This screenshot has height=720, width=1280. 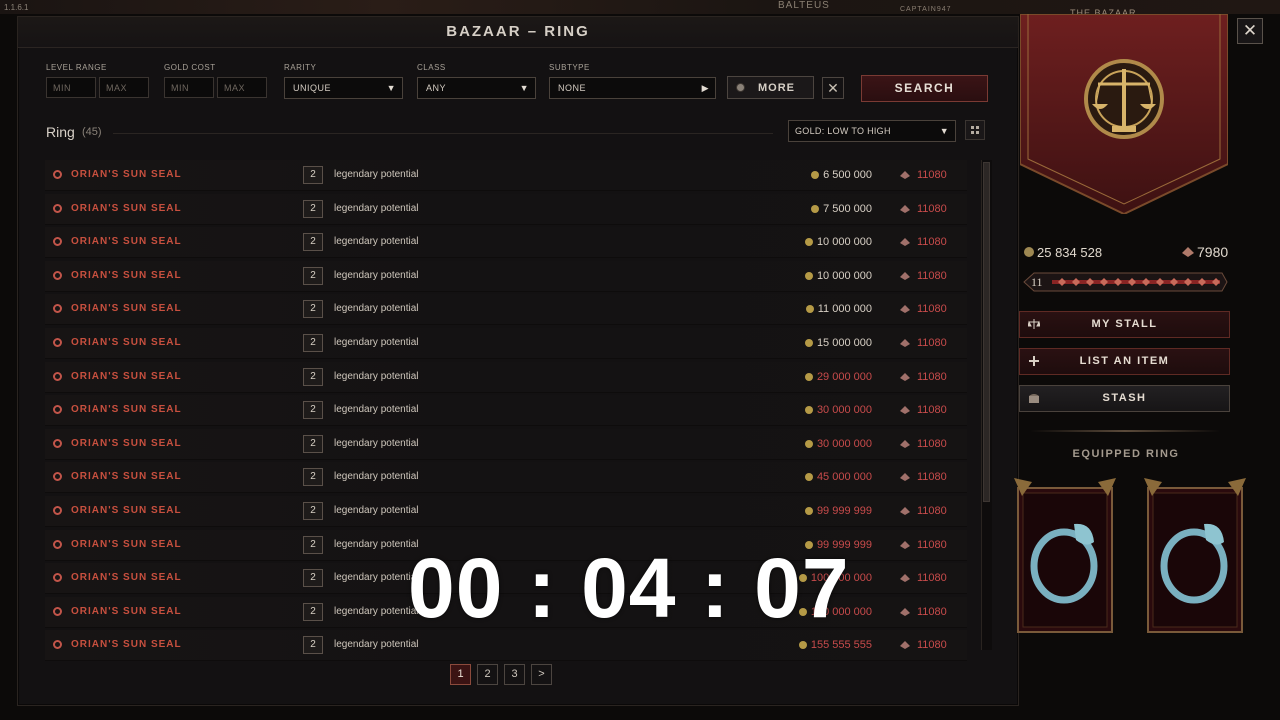 I want to click on scrollbar-thumb, so click(x=986, y=332).